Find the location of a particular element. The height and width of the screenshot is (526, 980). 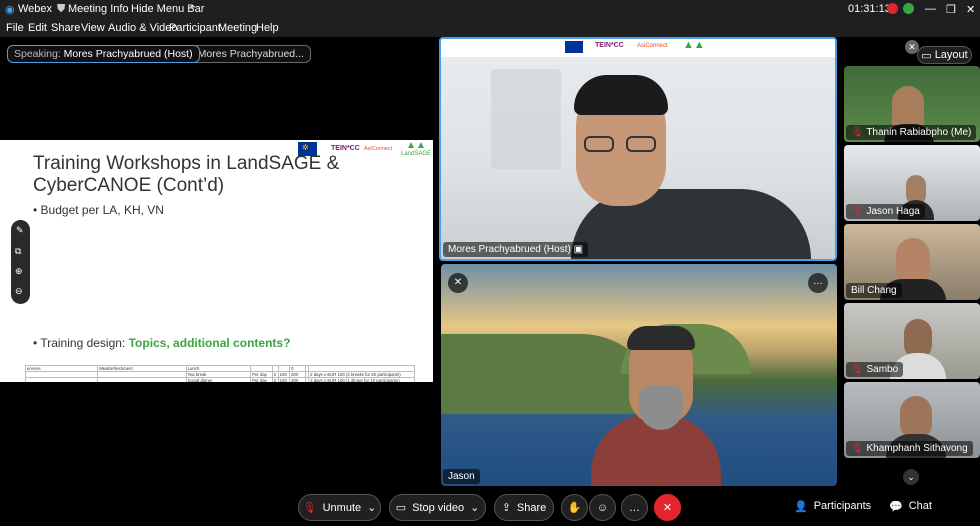

raise-hand-button: ✋ is located at coordinates (574, 507).